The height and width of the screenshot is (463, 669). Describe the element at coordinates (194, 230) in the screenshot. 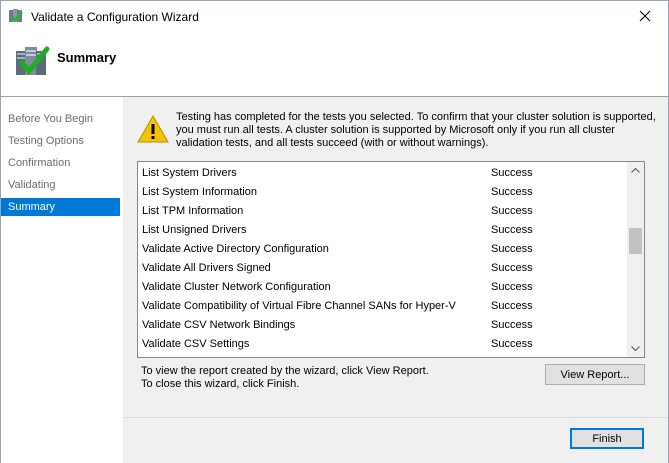

I see `test-name: List Unsigned Drivers` at that location.